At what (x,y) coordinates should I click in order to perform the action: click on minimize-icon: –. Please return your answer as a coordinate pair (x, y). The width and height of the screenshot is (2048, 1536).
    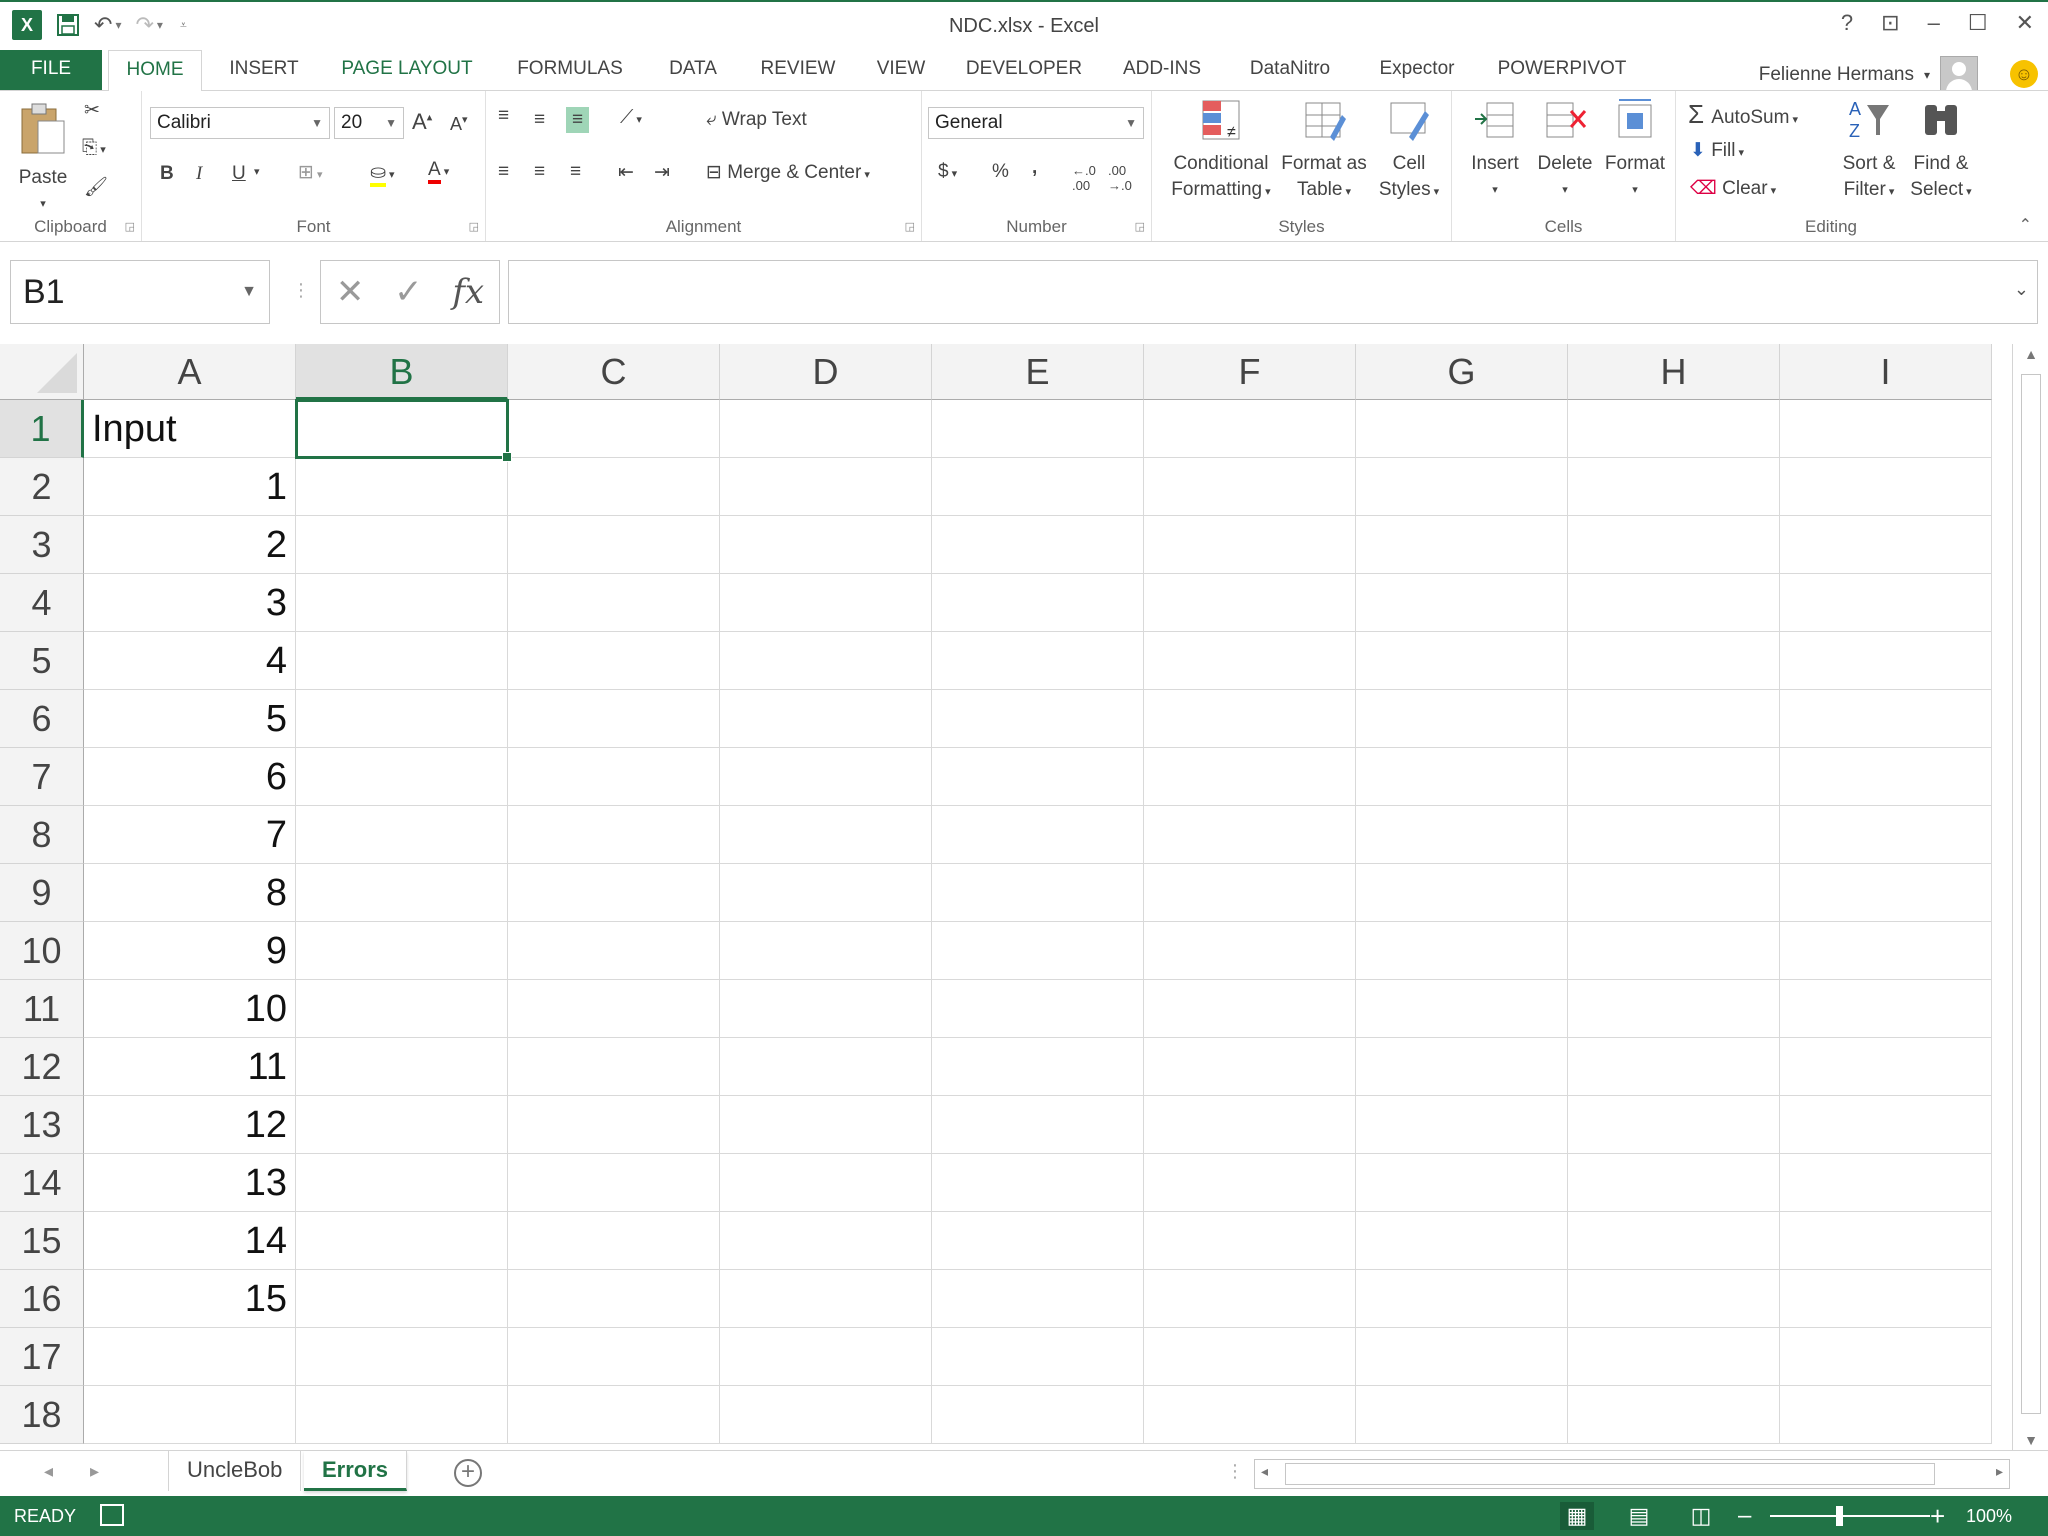
    Looking at the image, I should click on (1934, 23).